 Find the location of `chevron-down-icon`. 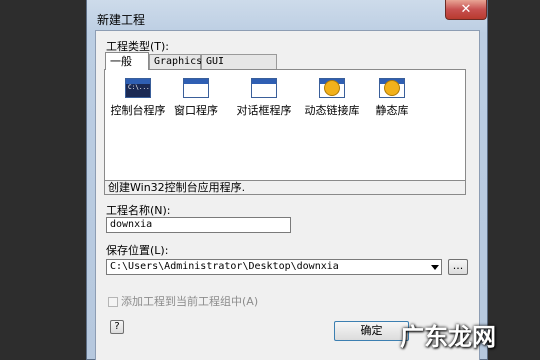

chevron-down-icon is located at coordinates (435, 267).